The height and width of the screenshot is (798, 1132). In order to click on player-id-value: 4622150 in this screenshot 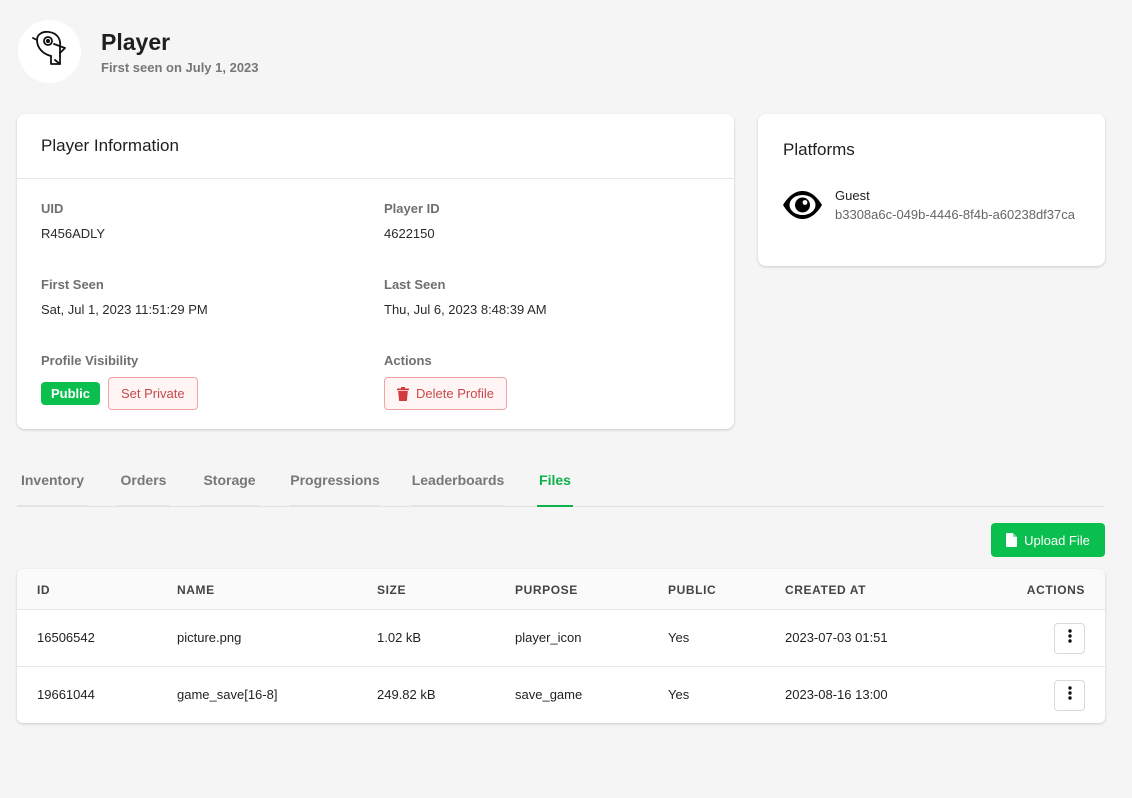, I will do `click(409, 233)`.